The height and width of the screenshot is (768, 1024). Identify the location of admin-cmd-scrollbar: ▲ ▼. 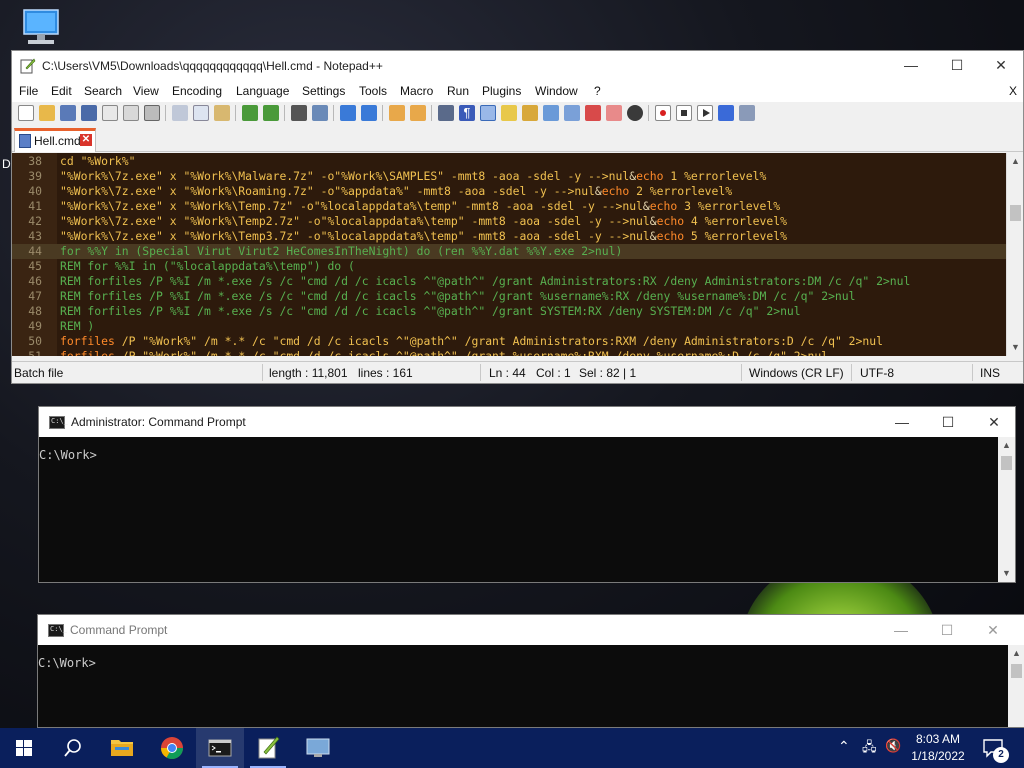
(1006, 509).